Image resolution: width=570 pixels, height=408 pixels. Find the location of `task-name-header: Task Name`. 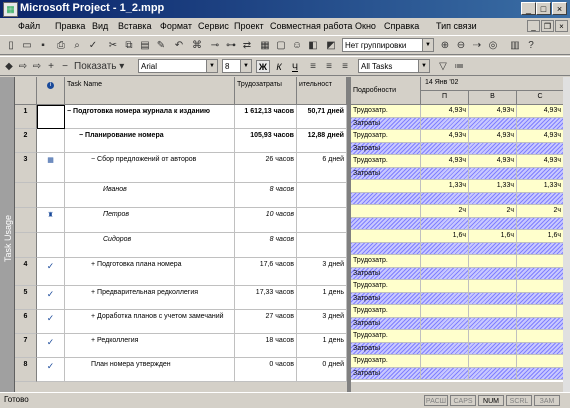

task-name-header: Task Name is located at coordinates (150, 91).